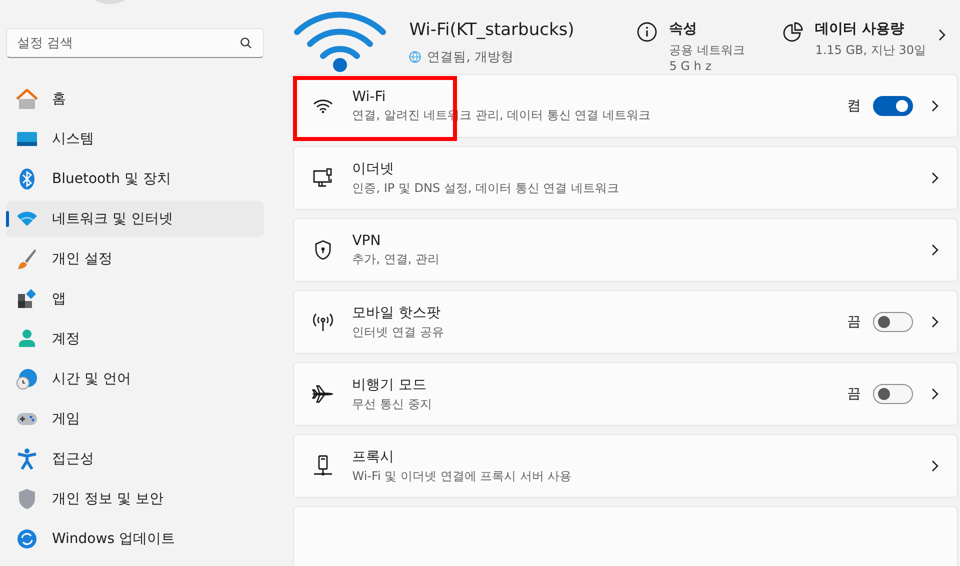 The width and height of the screenshot is (960, 566). What do you see at coordinates (707, 50) in the screenshot?
I see `property-text: 공용 네트워크` at bounding box center [707, 50].